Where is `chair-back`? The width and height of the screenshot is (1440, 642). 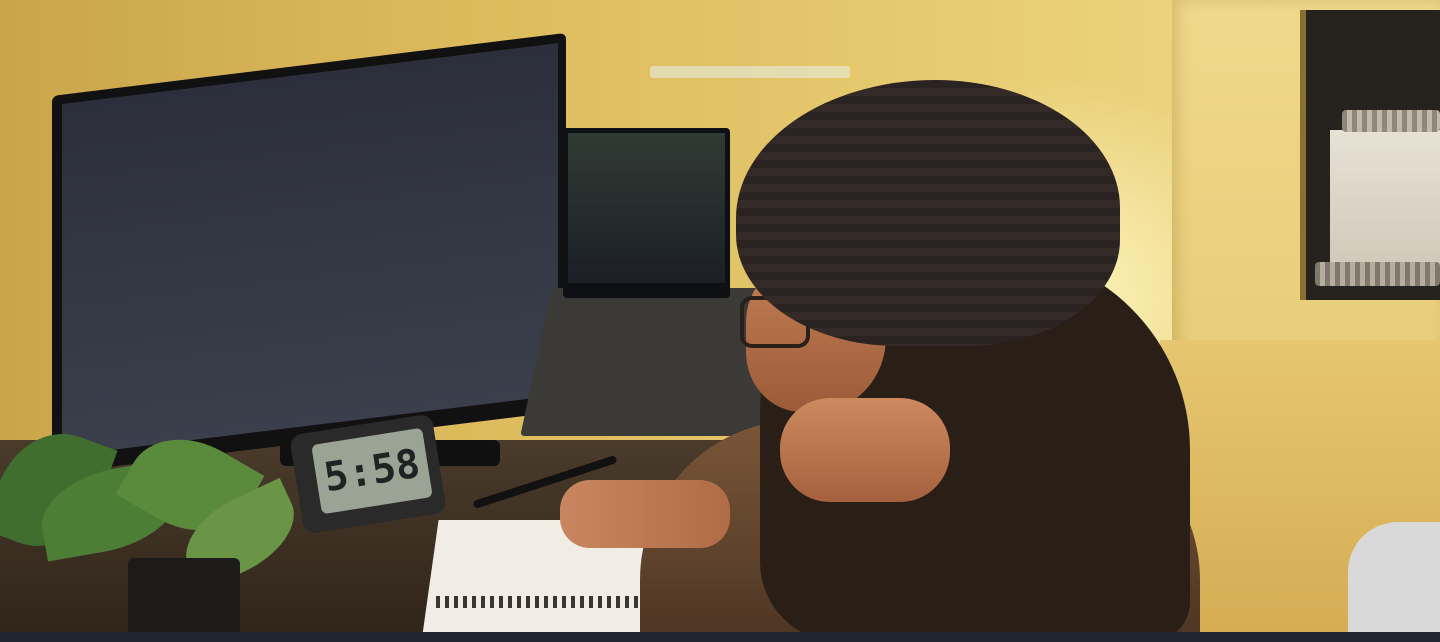 chair-back is located at coordinates (1394, 582).